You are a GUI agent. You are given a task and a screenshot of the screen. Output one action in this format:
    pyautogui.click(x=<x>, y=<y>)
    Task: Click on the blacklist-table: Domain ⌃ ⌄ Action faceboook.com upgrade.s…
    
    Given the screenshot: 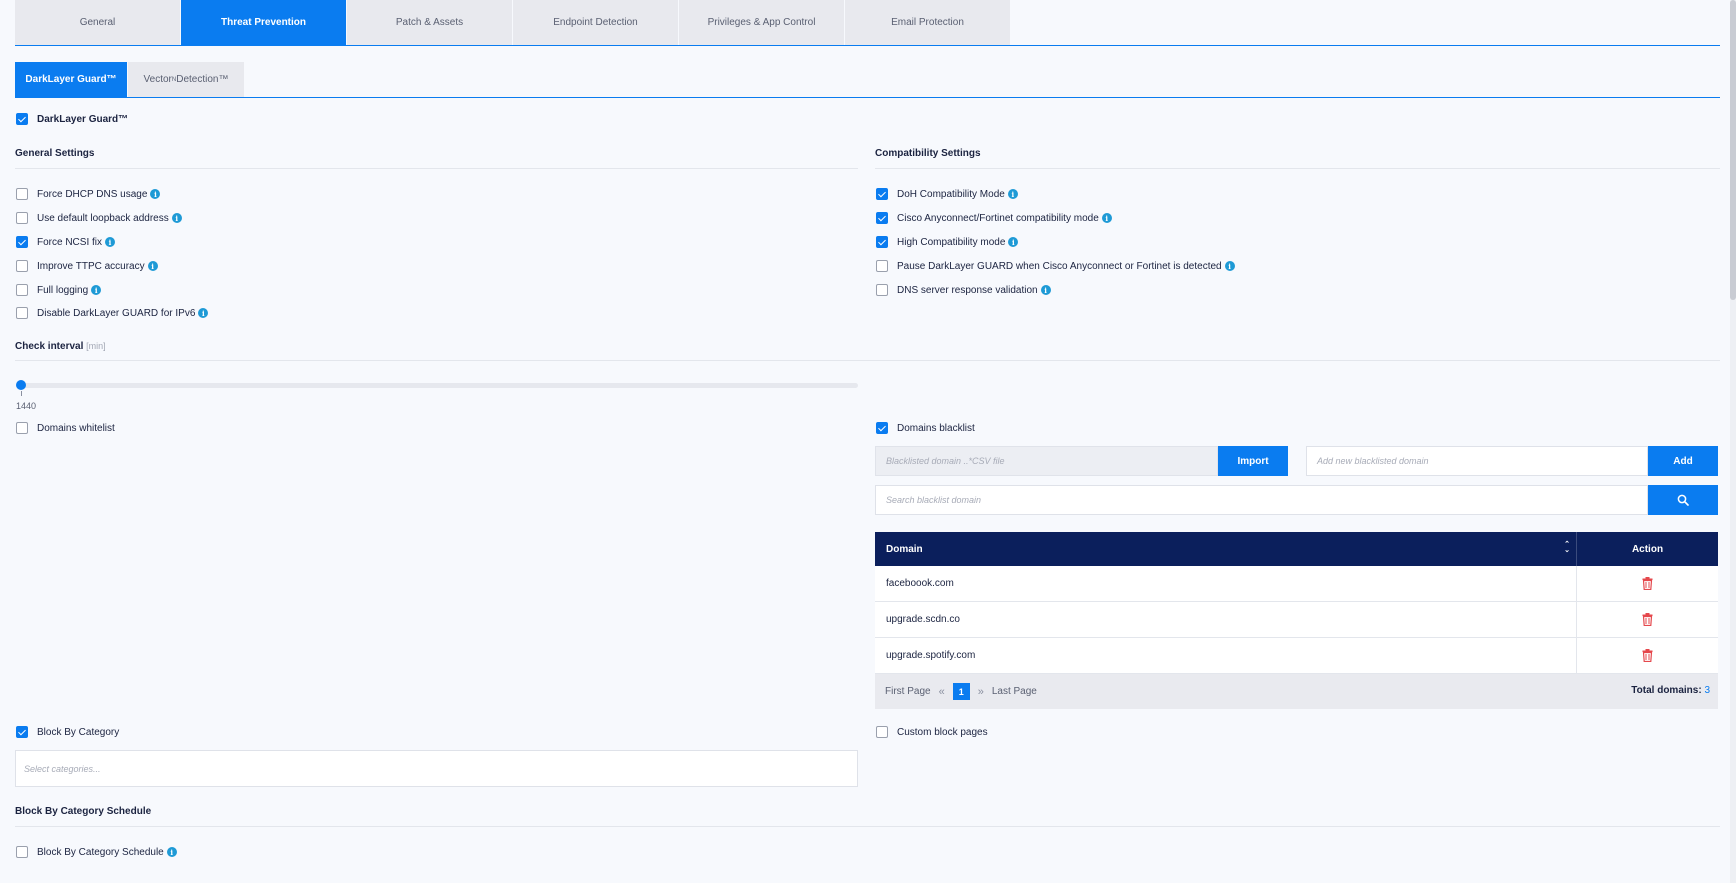 What is the action you would take?
    pyautogui.click(x=1296, y=620)
    